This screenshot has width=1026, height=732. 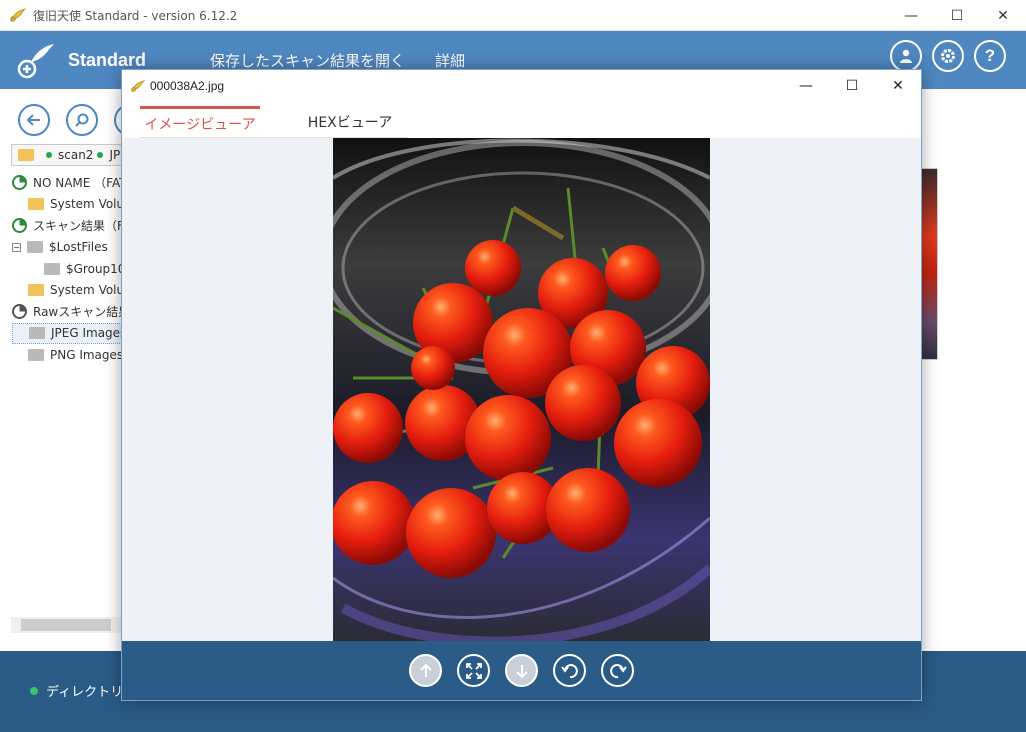 I want to click on search-button, so click(x=82, y=120).